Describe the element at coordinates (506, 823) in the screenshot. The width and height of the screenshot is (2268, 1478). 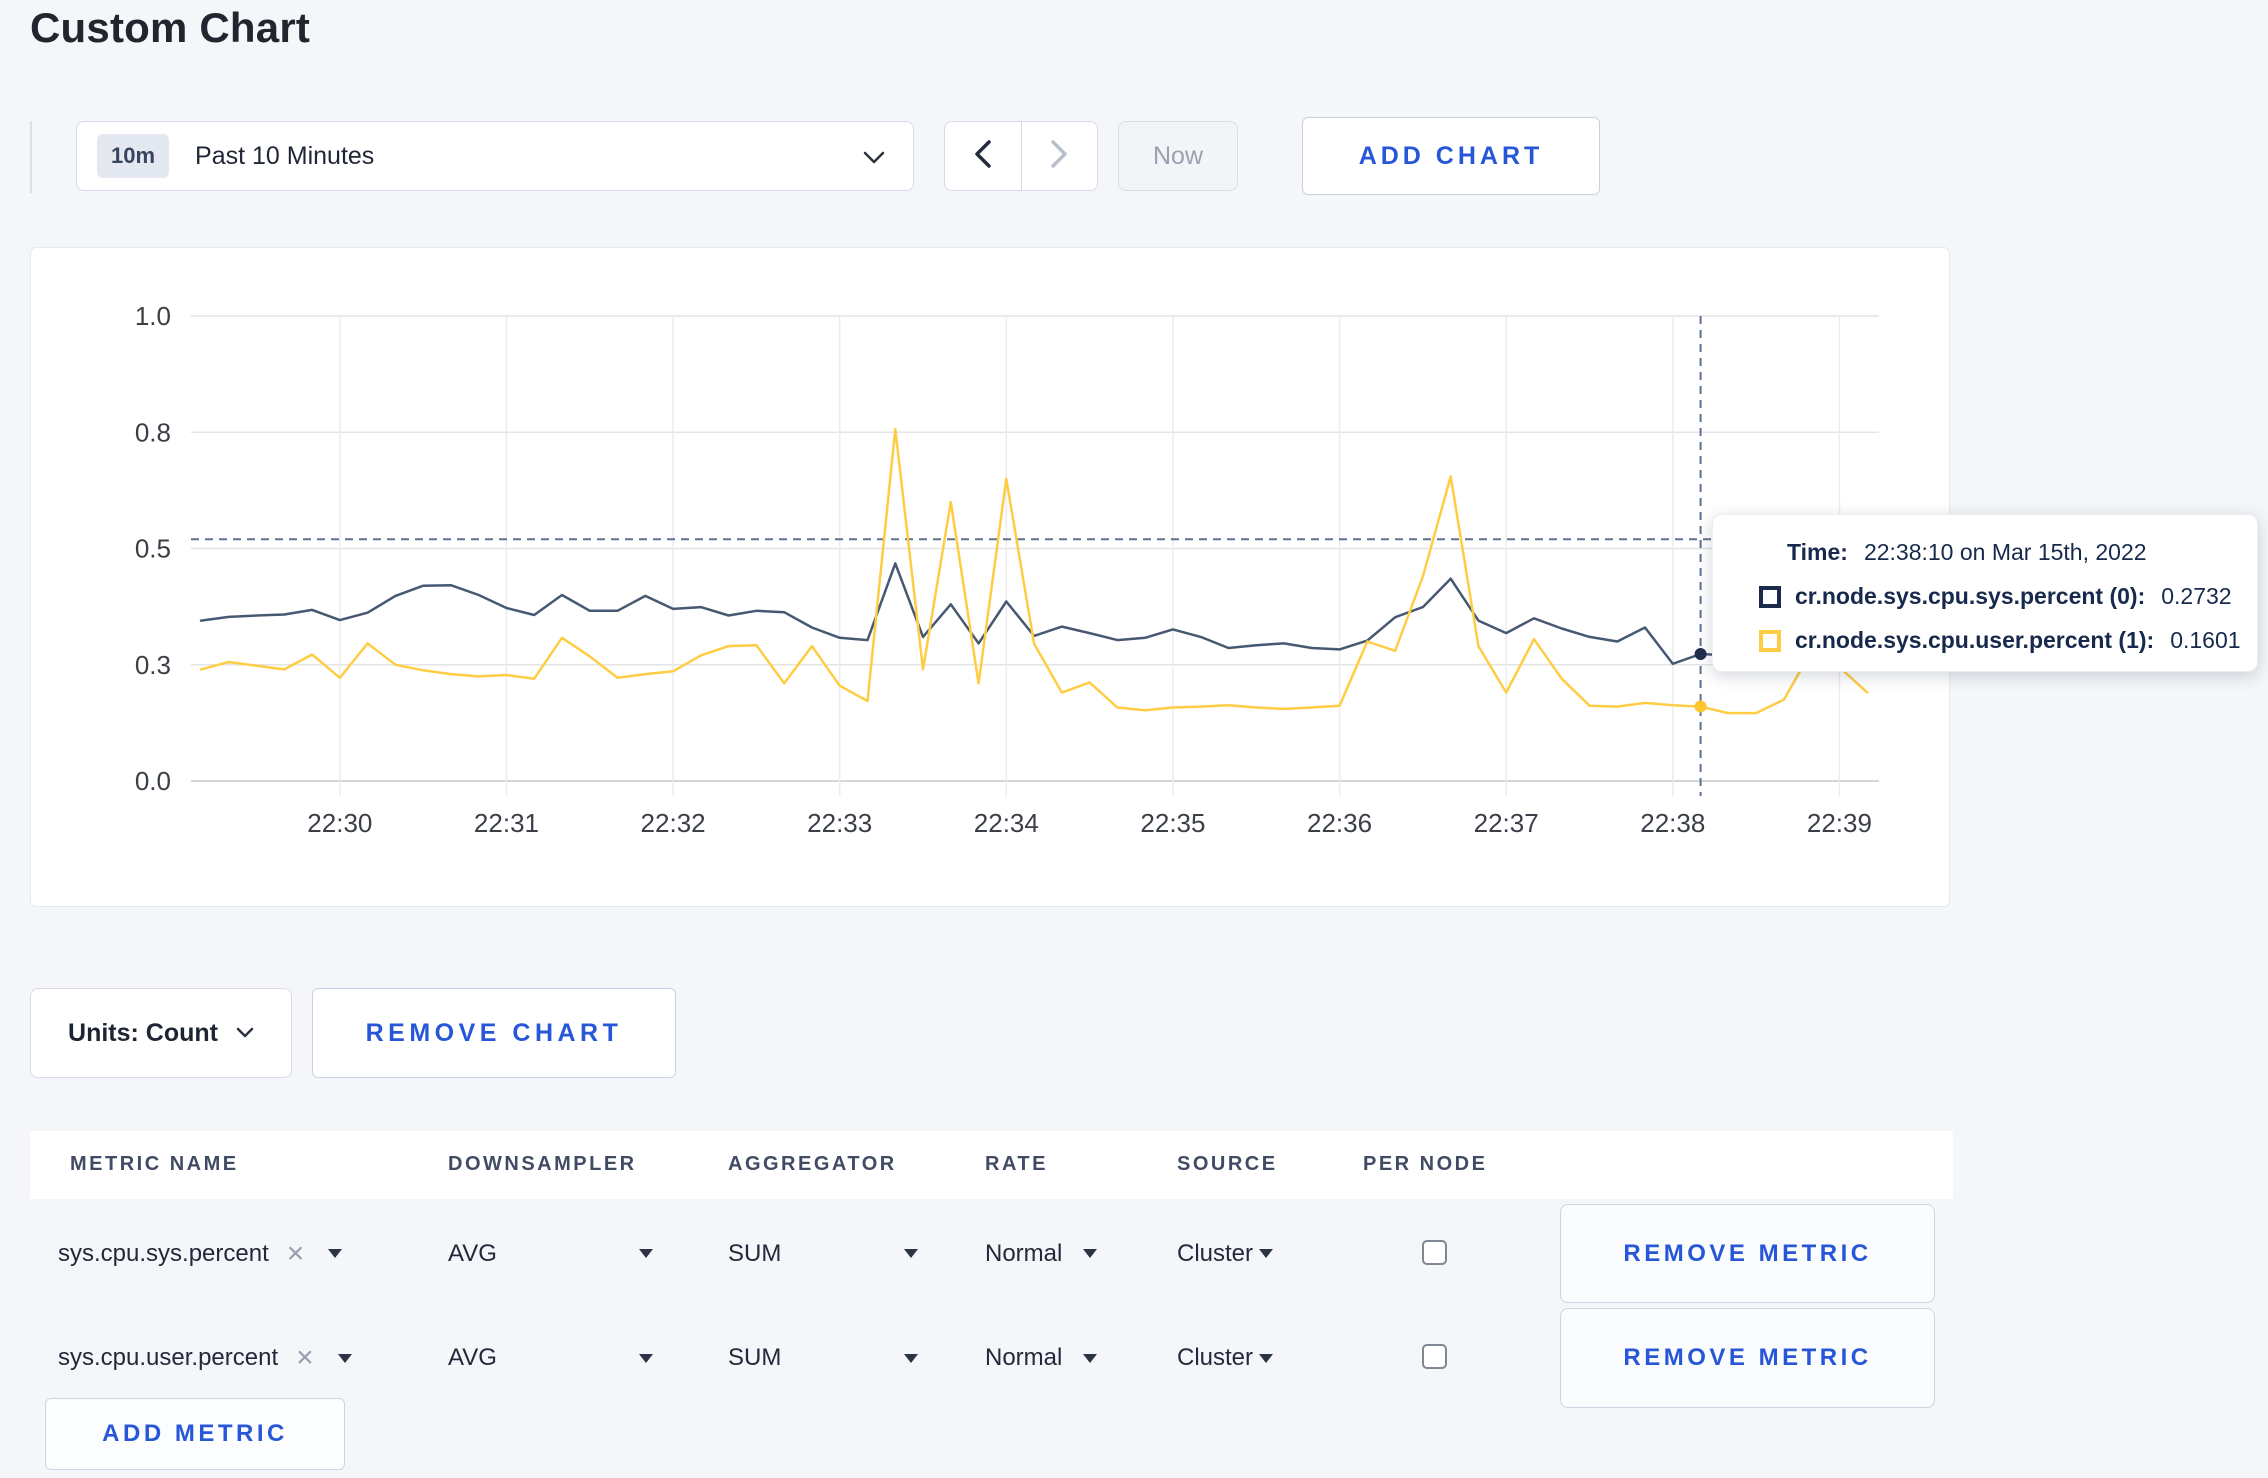
I see `svg-text: 22:31` at that location.